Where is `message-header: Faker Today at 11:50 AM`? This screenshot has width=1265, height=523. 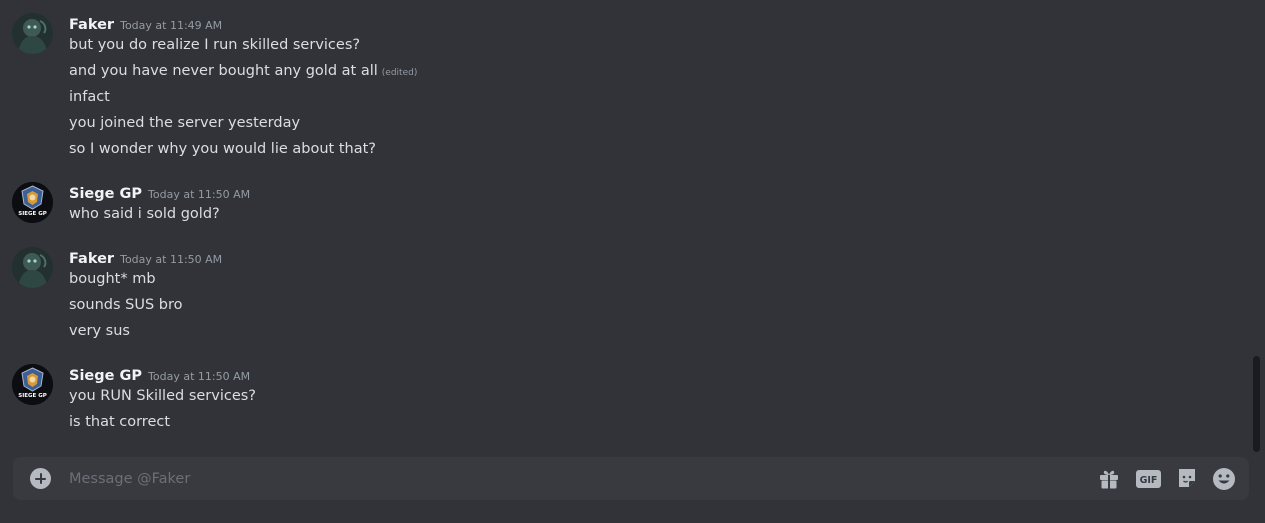
message-header: Faker Today at 11:50 AM is located at coordinates (145, 258).